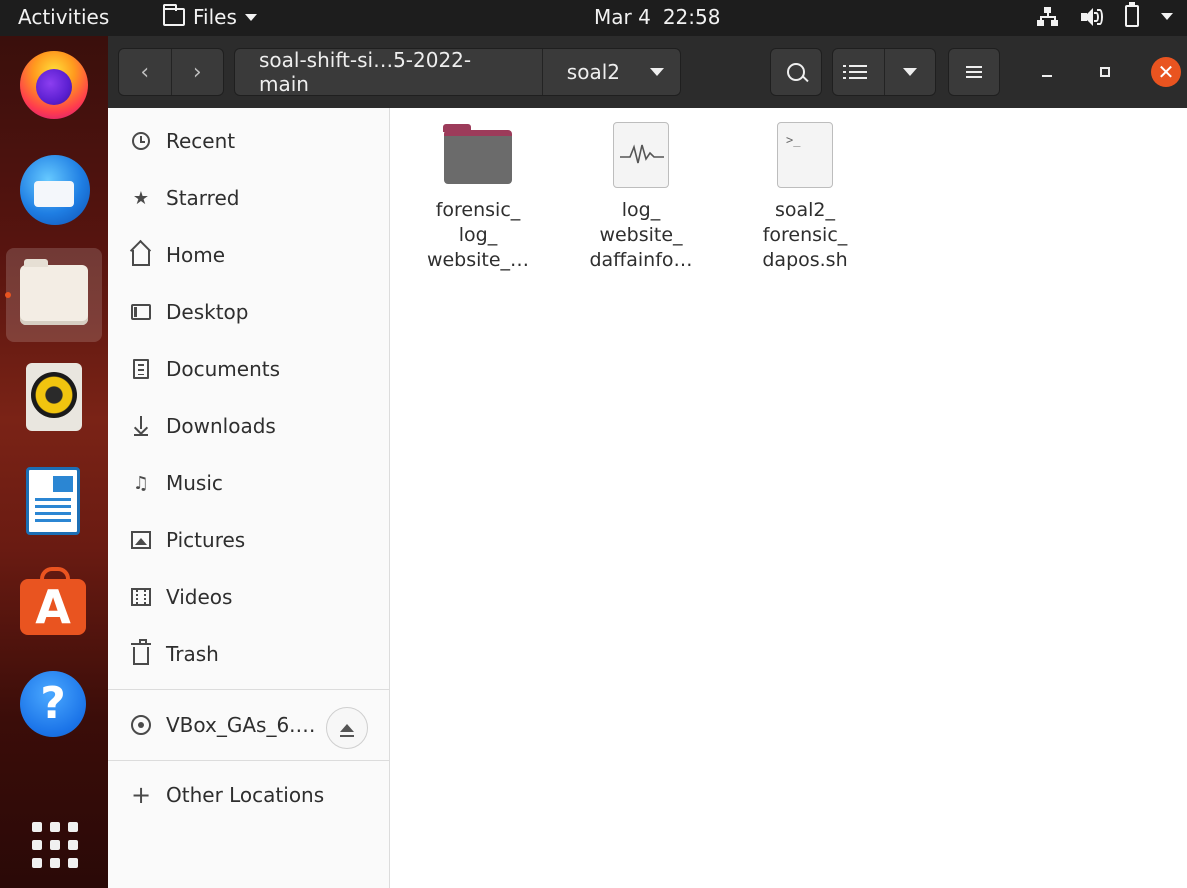 This screenshot has width=1187, height=888. I want to click on clock: Mar 4 22:58, so click(657, 17).